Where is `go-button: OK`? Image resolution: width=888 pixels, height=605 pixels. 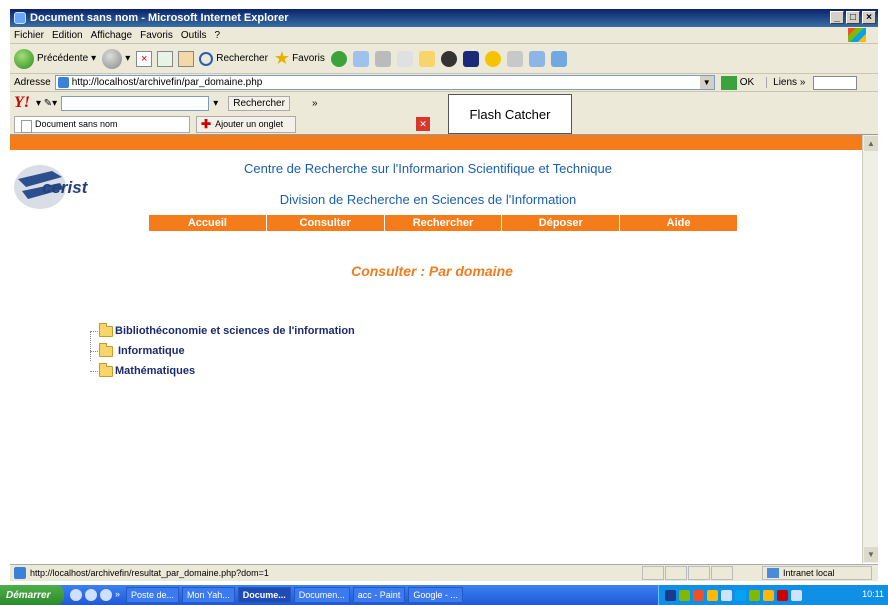 go-button: OK is located at coordinates (747, 82).